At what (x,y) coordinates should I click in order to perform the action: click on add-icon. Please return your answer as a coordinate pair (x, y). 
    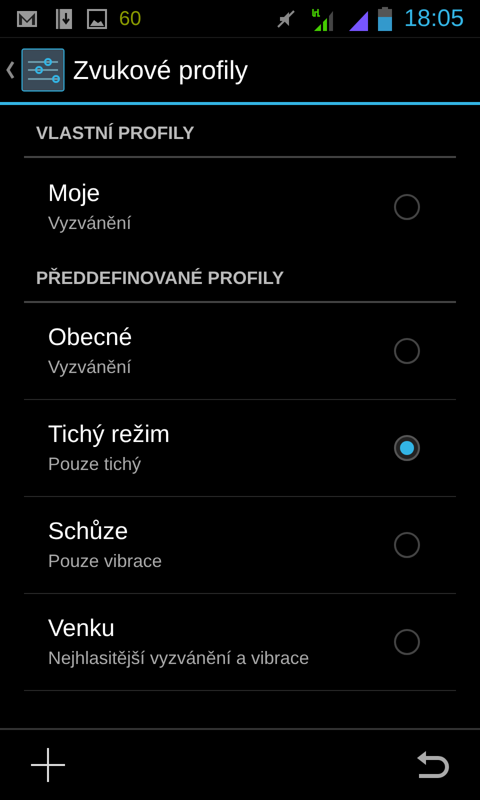
    Looking at the image, I should click on (48, 765).